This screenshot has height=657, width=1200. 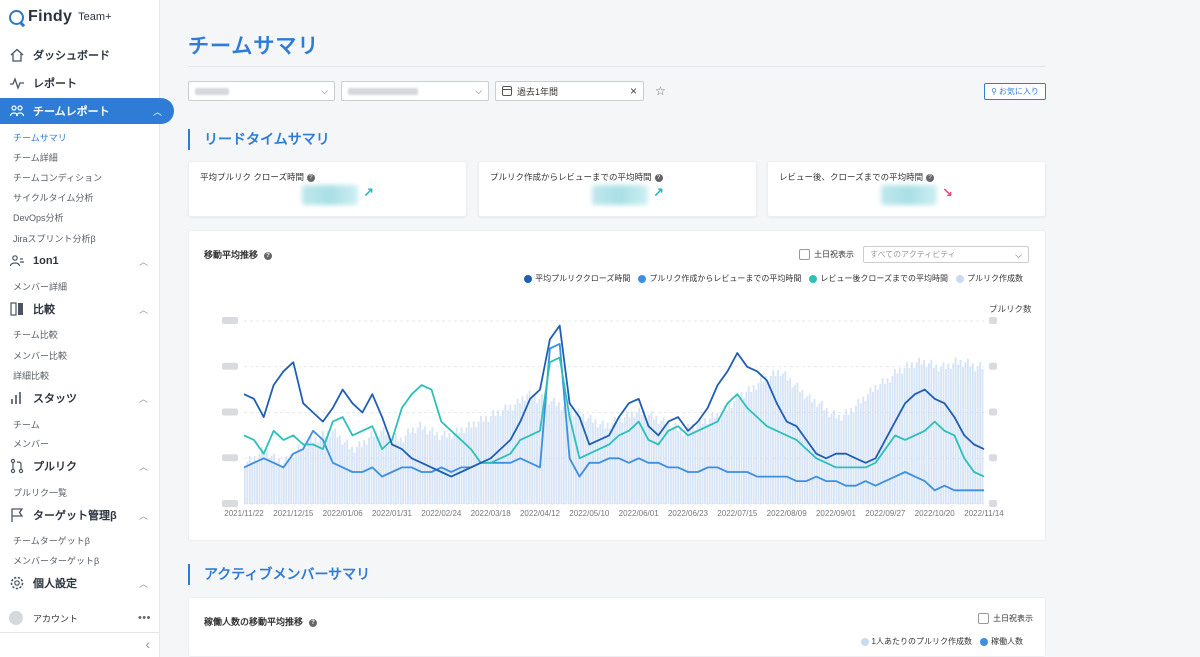 I want to click on x-tick-label: 2022/04/12, so click(x=540, y=513).